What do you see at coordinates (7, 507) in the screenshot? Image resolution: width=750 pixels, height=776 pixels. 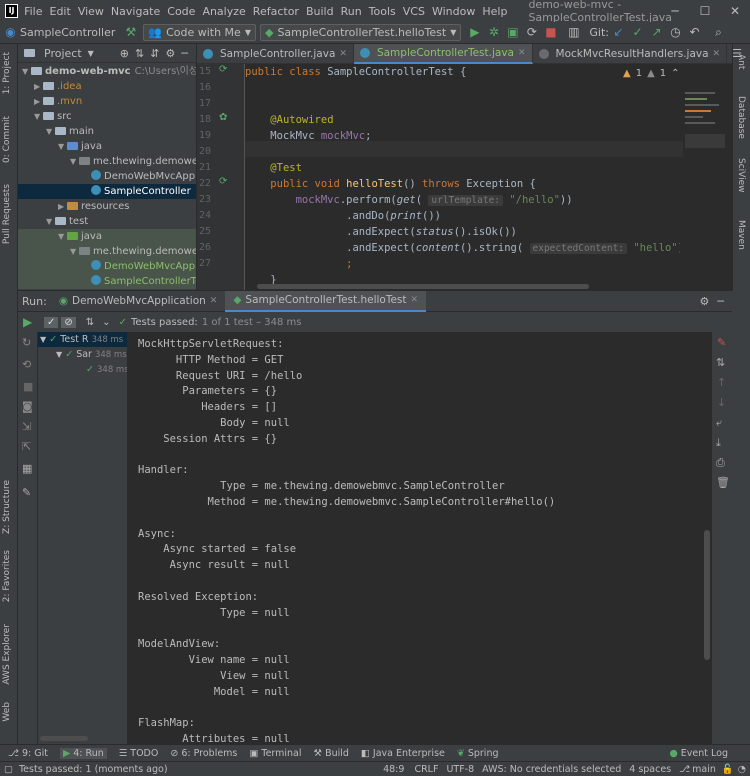 I see `side-tab-structure: Z: Structure` at bounding box center [7, 507].